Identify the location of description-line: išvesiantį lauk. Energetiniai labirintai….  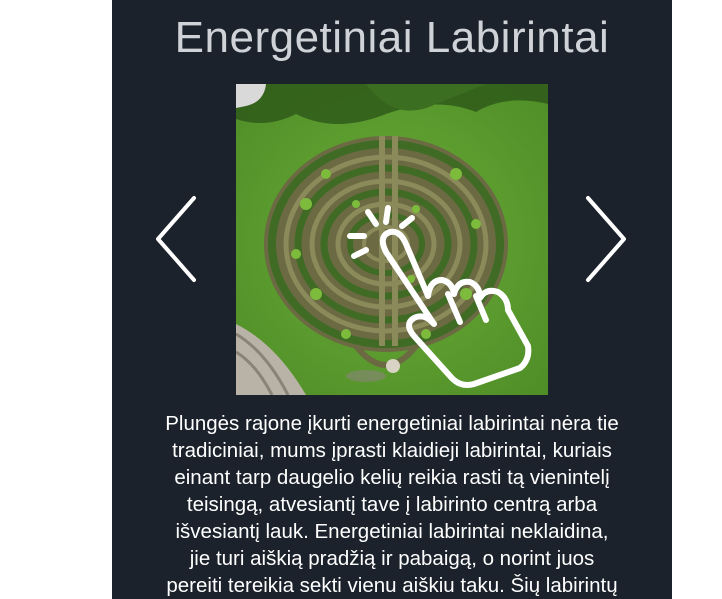
(392, 531).